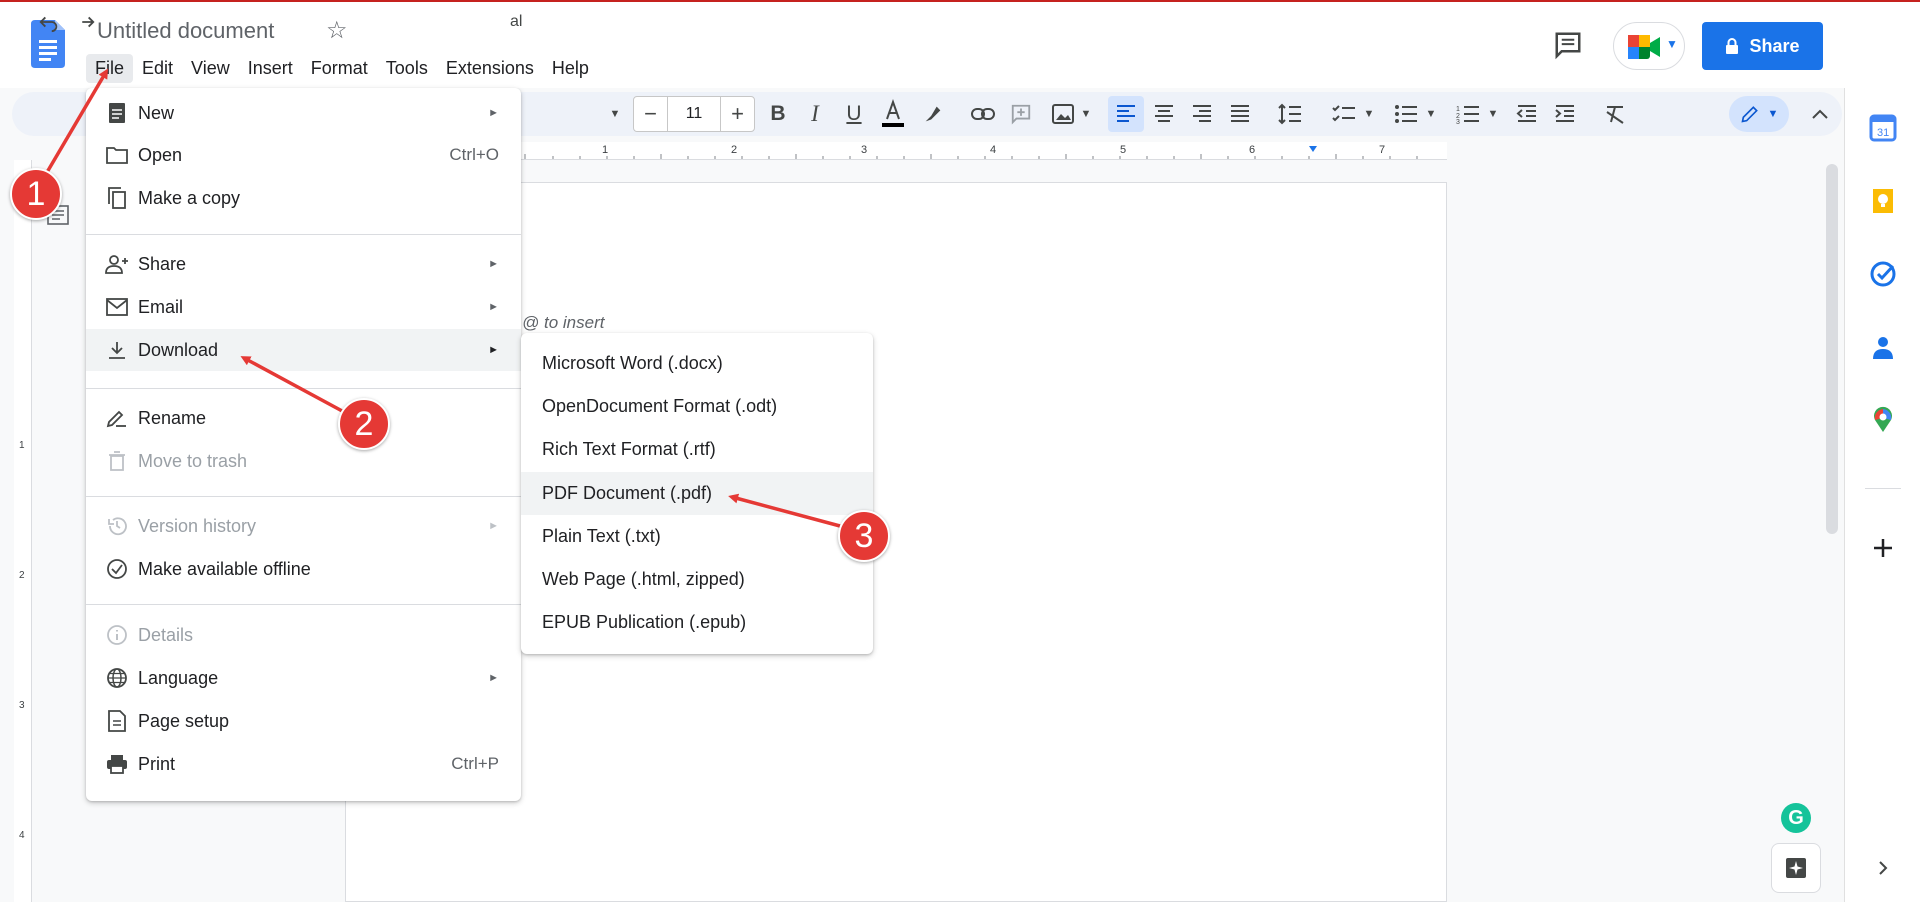 The image size is (1920, 902). Describe the element at coordinates (184, 720) in the screenshot. I see `menu-item-label: Page setup` at that location.